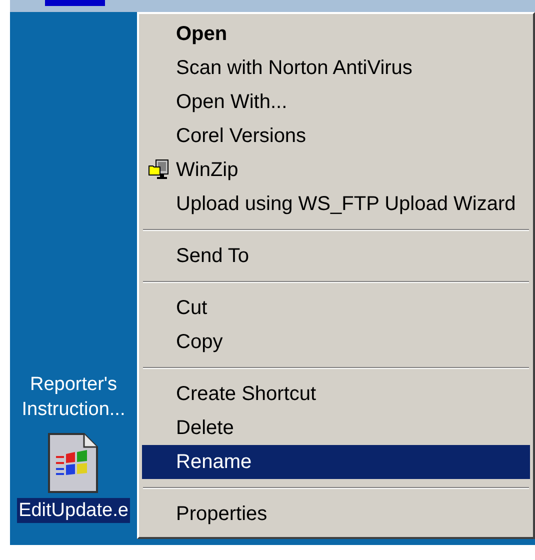 The width and height of the screenshot is (535, 560). I want to click on desktop-icon-label: EditUpdate.e, so click(73, 510).